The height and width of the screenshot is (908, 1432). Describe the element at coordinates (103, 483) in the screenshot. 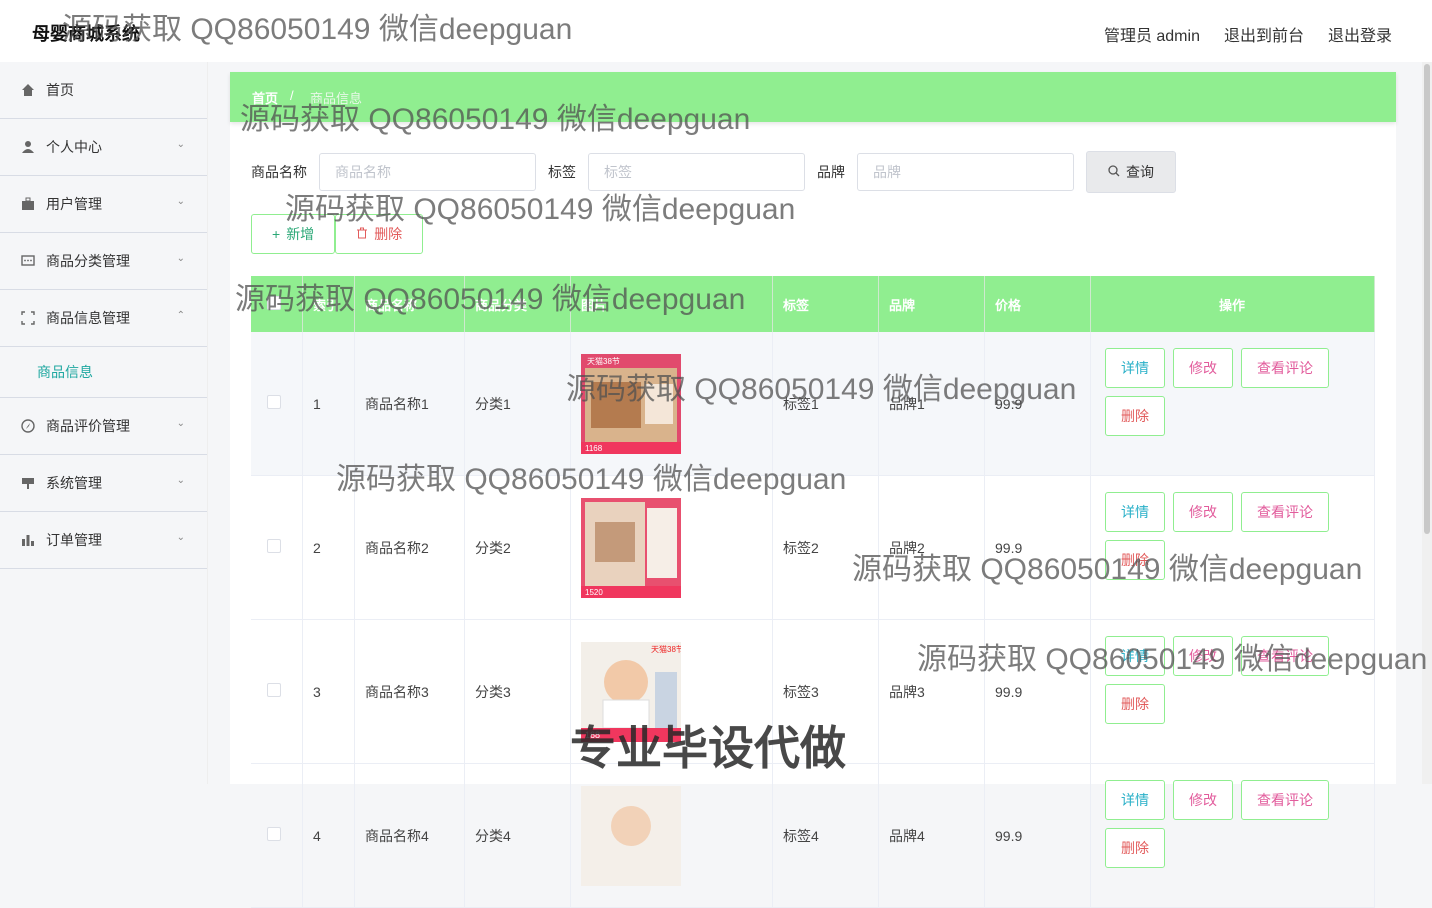

I see `sidebar-item-system: 系统管理 ⌄` at that location.